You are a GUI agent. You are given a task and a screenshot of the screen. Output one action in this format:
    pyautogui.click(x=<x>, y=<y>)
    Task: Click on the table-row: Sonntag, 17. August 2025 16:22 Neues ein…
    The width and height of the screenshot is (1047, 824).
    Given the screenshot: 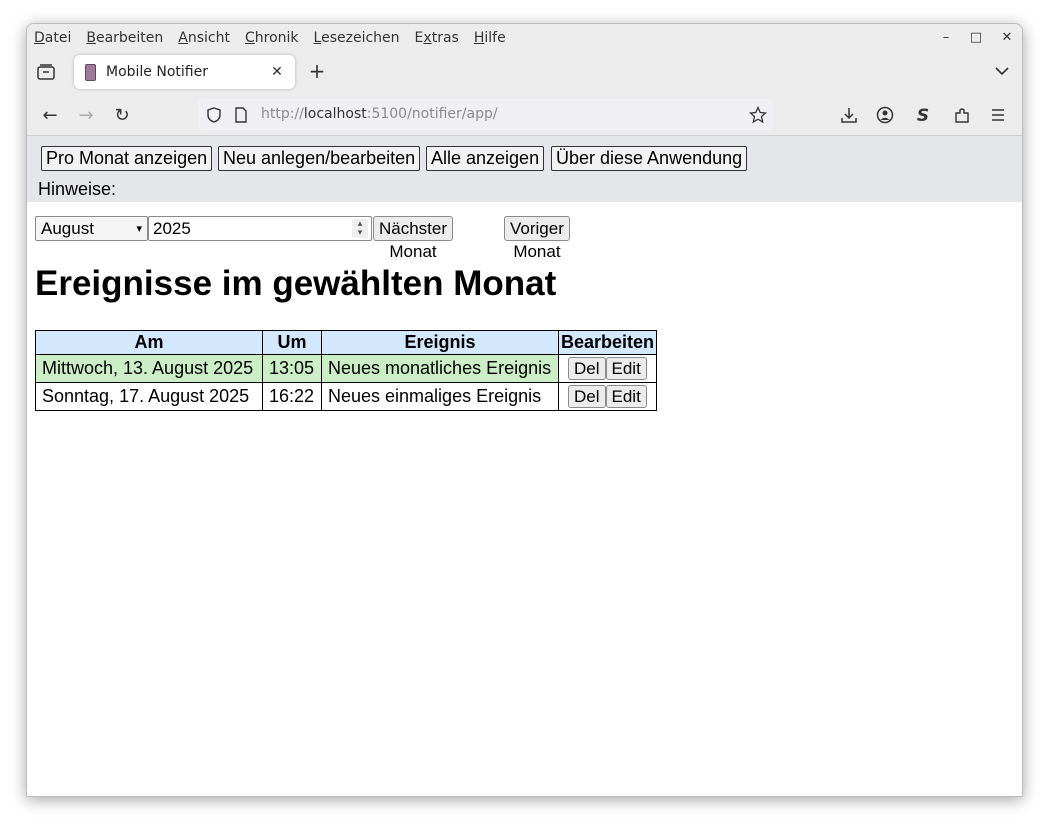 What is the action you would take?
    pyautogui.click(x=346, y=396)
    